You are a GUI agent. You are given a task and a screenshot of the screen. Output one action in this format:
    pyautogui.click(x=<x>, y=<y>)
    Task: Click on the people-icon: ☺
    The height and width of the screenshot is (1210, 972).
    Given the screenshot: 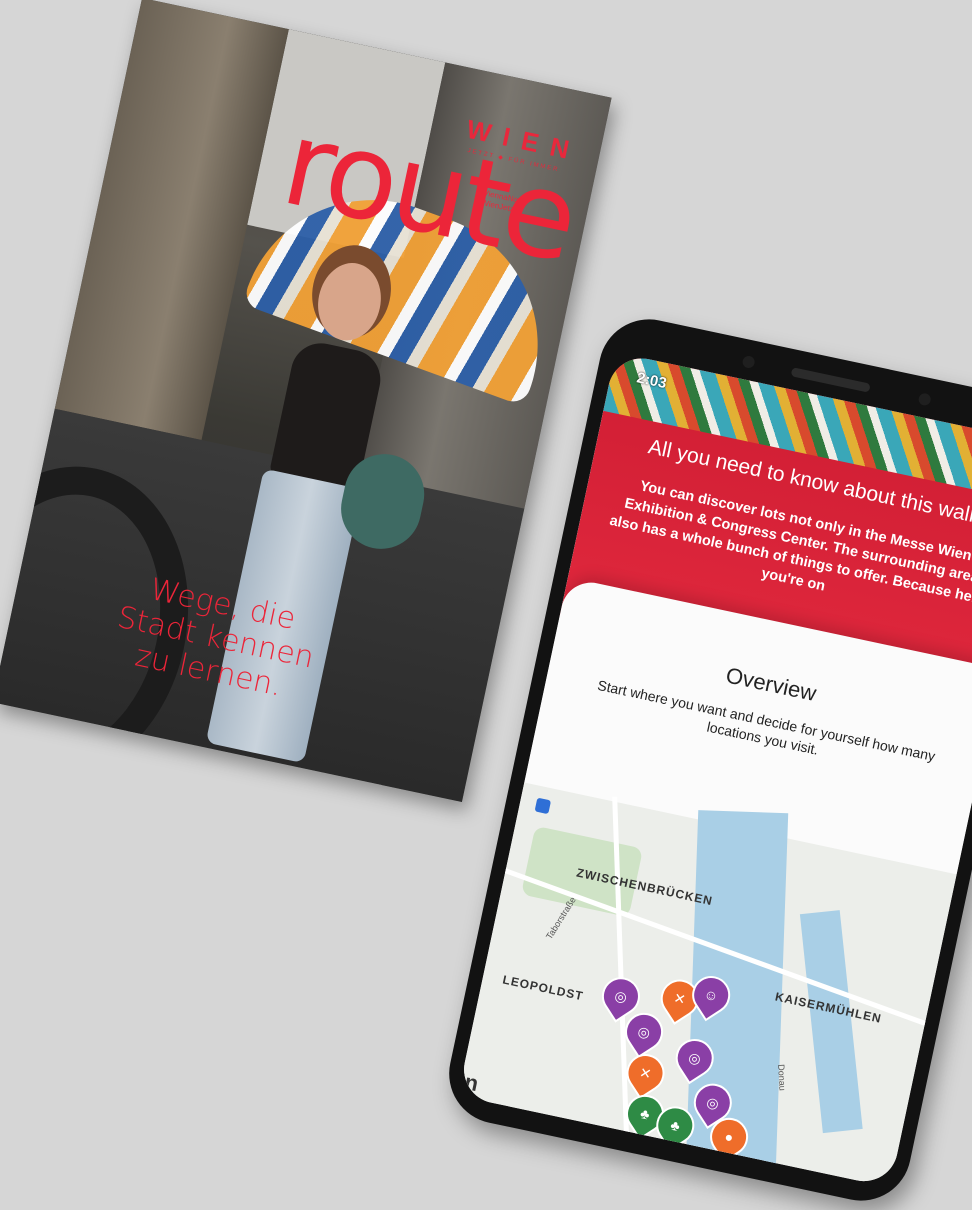 What is the action you would take?
    pyautogui.click(x=711, y=995)
    